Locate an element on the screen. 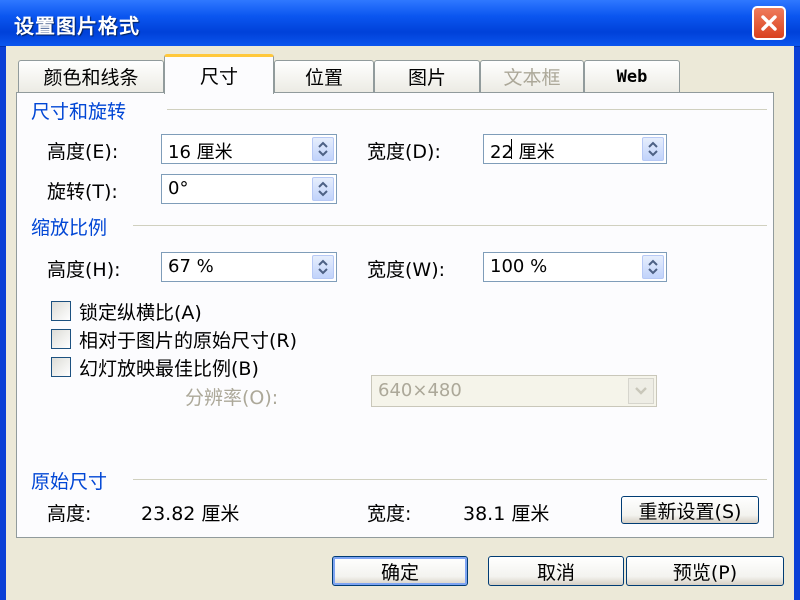 This screenshot has height=600, width=800. preview-button: 预览(P) is located at coordinates (705, 571).